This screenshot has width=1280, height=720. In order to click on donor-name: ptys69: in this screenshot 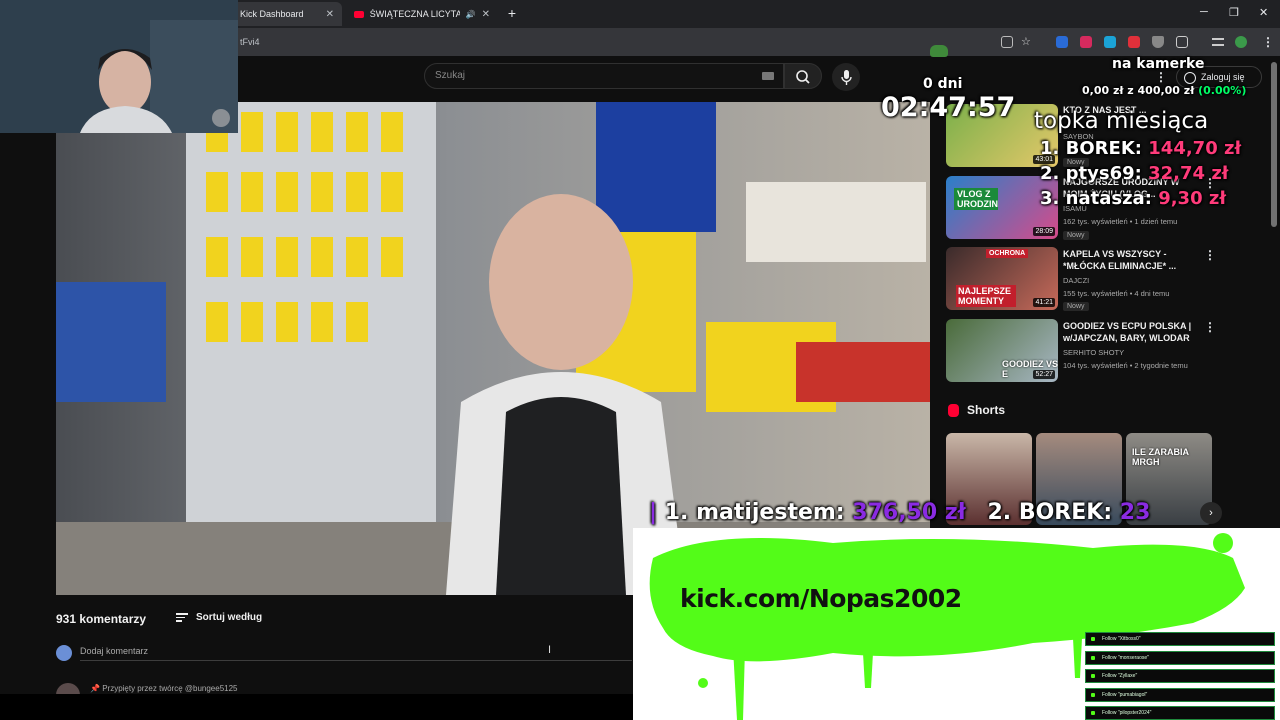, I will do `click(1103, 173)`.